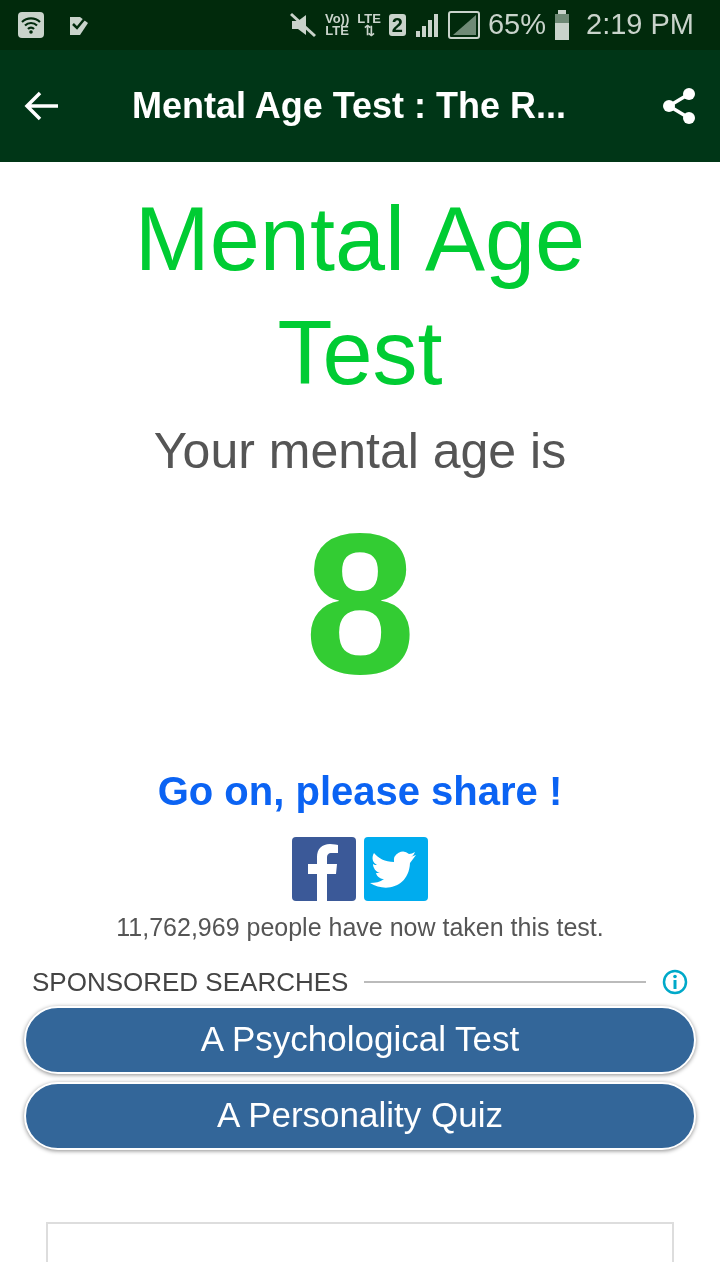 The image size is (720, 1280). I want to click on sim-badge: 2, so click(397, 25).